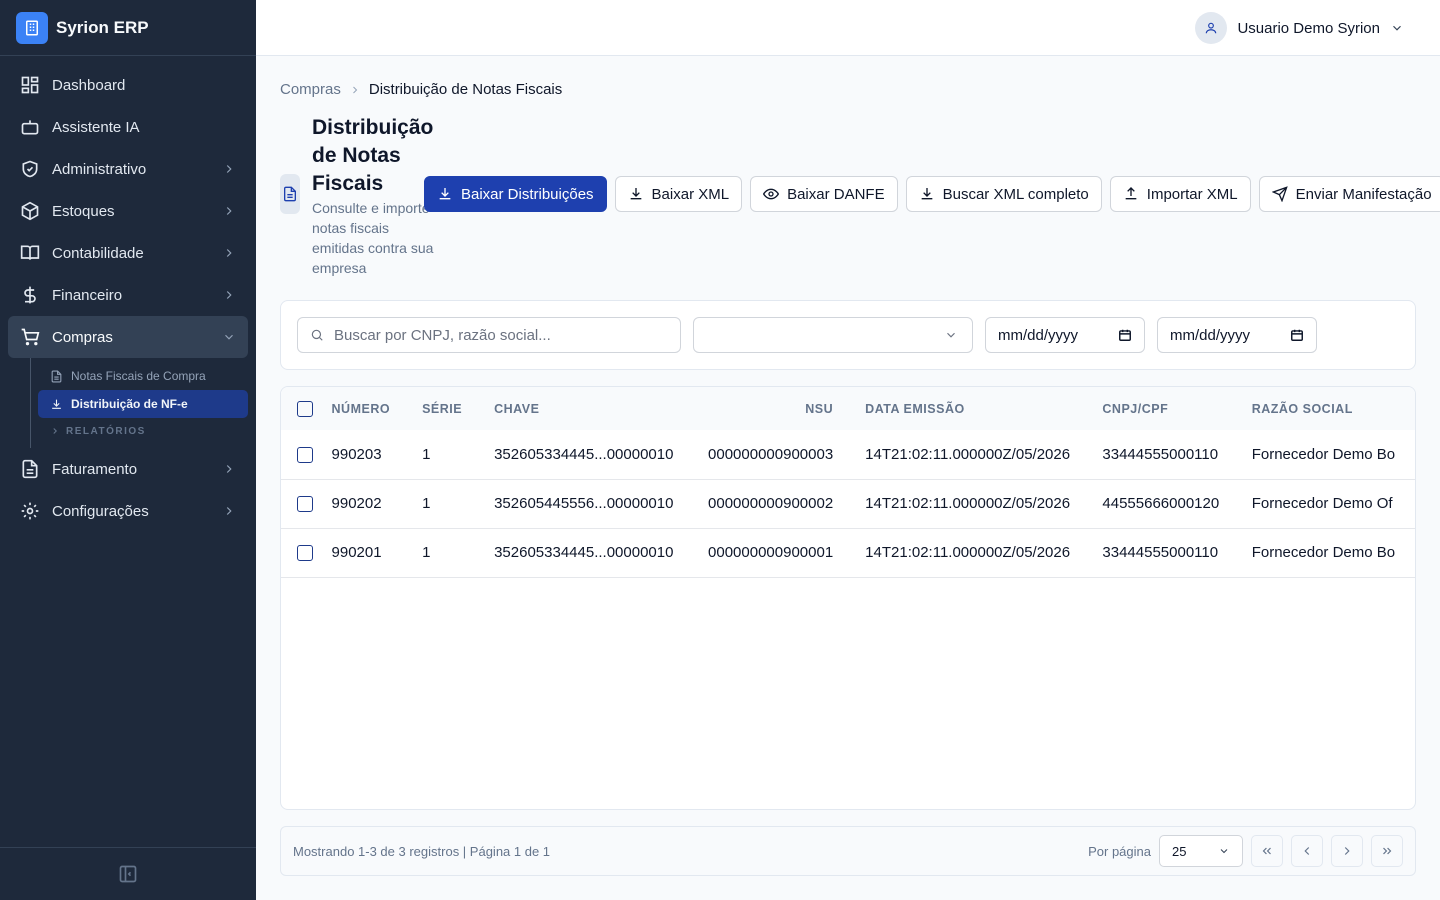 This screenshot has width=1440, height=900. I want to click on sidebar-item-configuracoes: Configurações, so click(128, 511).